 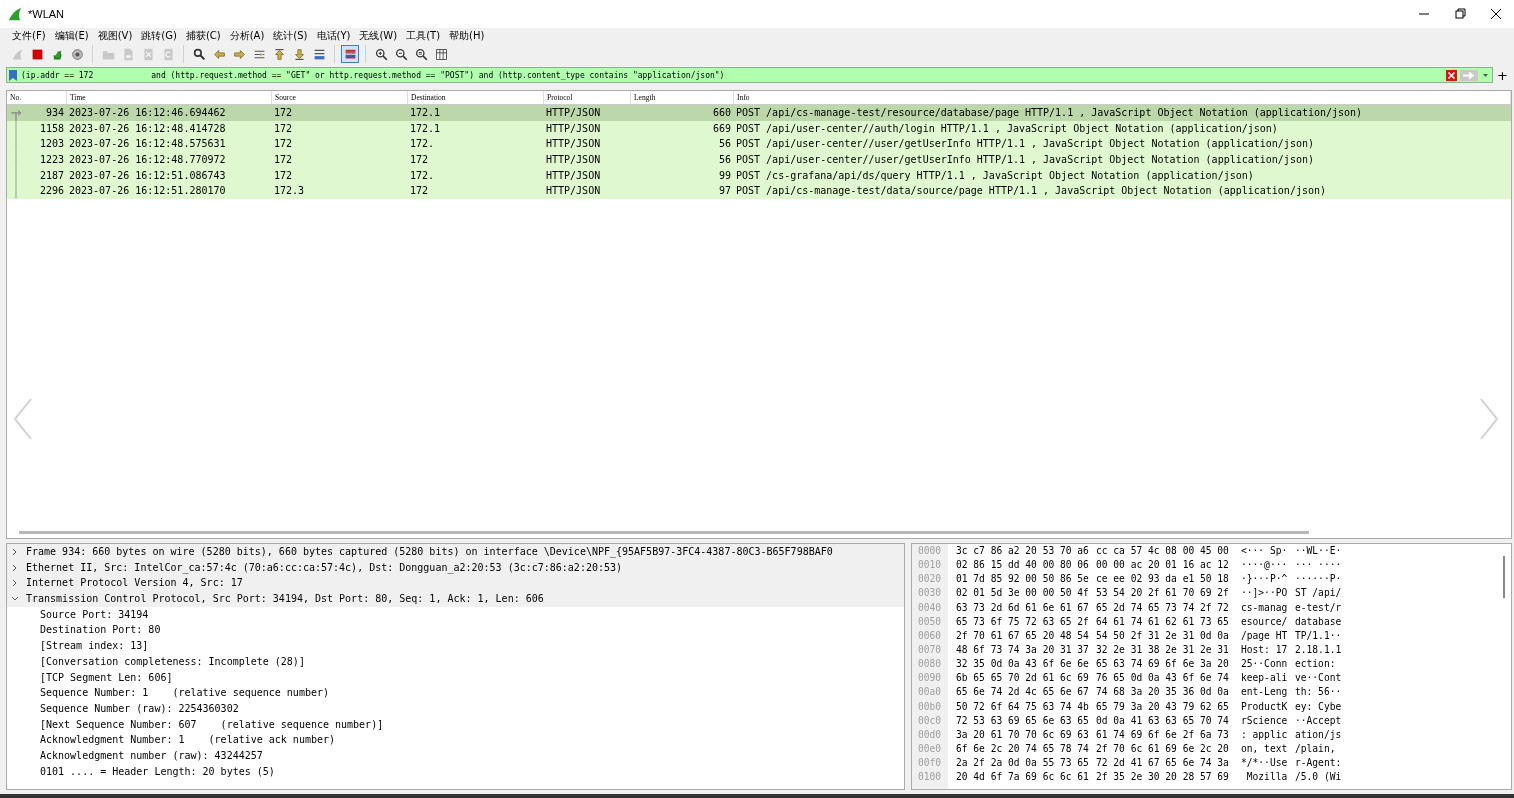 What do you see at coordinates (161, 36) in the screenshot?
I see `menu-item: 跳转(G)` at bounding box center [161, 36].